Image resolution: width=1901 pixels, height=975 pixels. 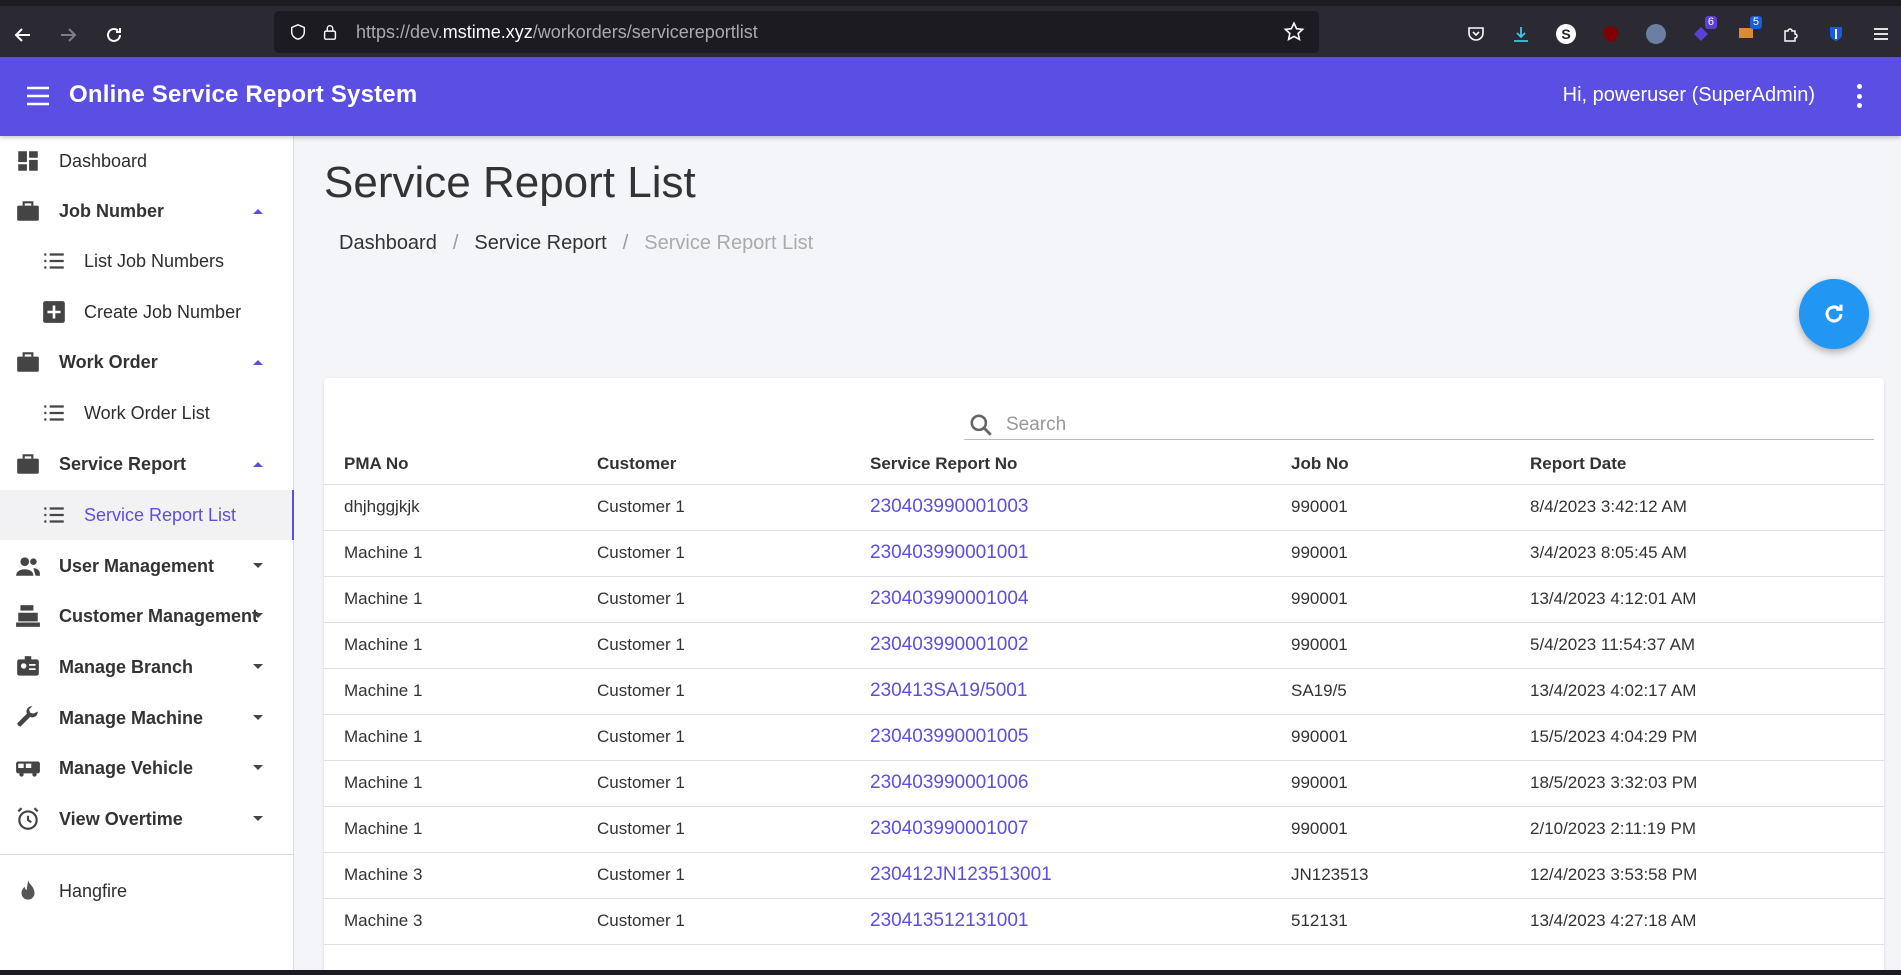 I want to click on user-greeting: Hi, poweruser (SuperAdmin), so click(x=1689, y=95).